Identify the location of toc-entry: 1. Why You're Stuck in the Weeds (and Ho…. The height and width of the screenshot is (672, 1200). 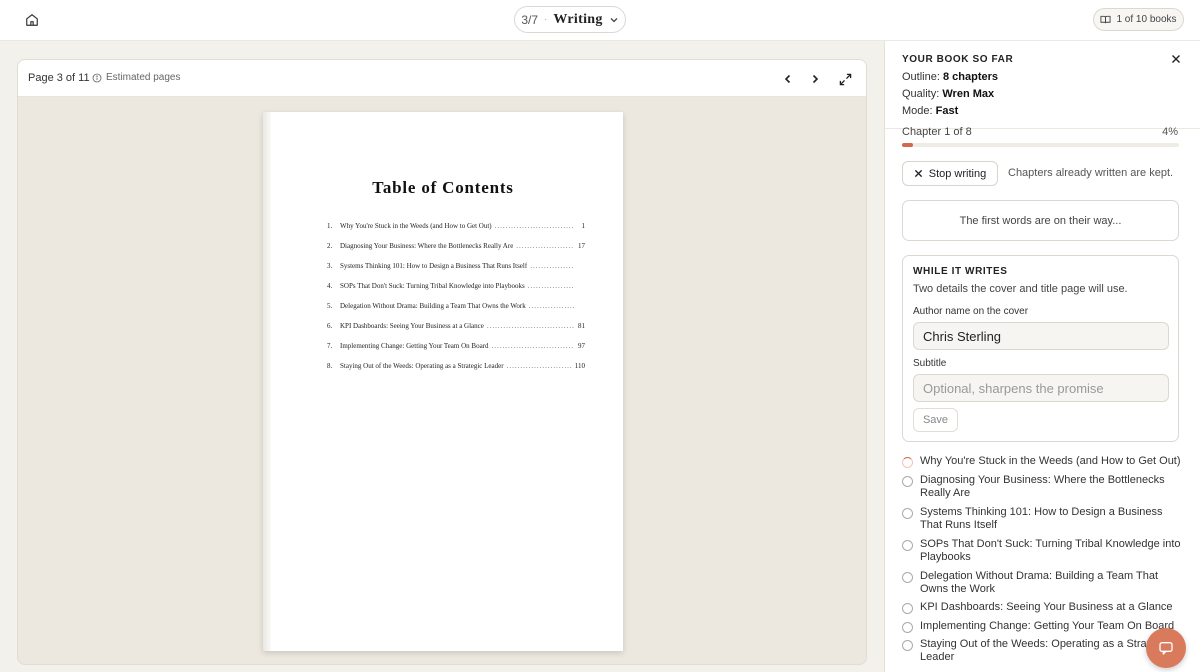
(456, 232).